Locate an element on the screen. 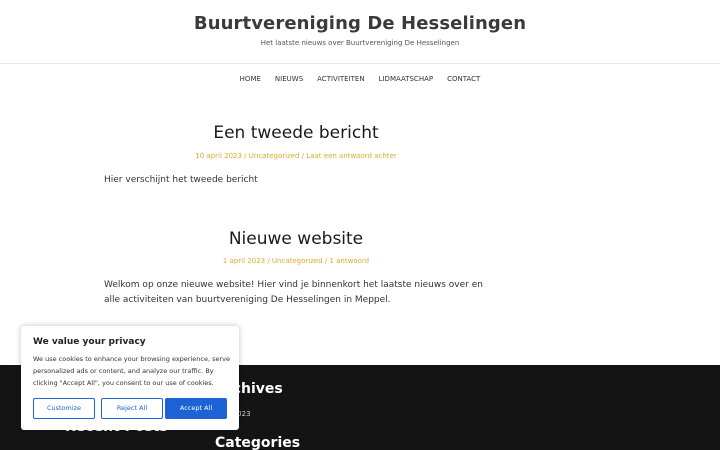  nav-item-nieuws: NIEUWS is located at coordinates (289, 80).